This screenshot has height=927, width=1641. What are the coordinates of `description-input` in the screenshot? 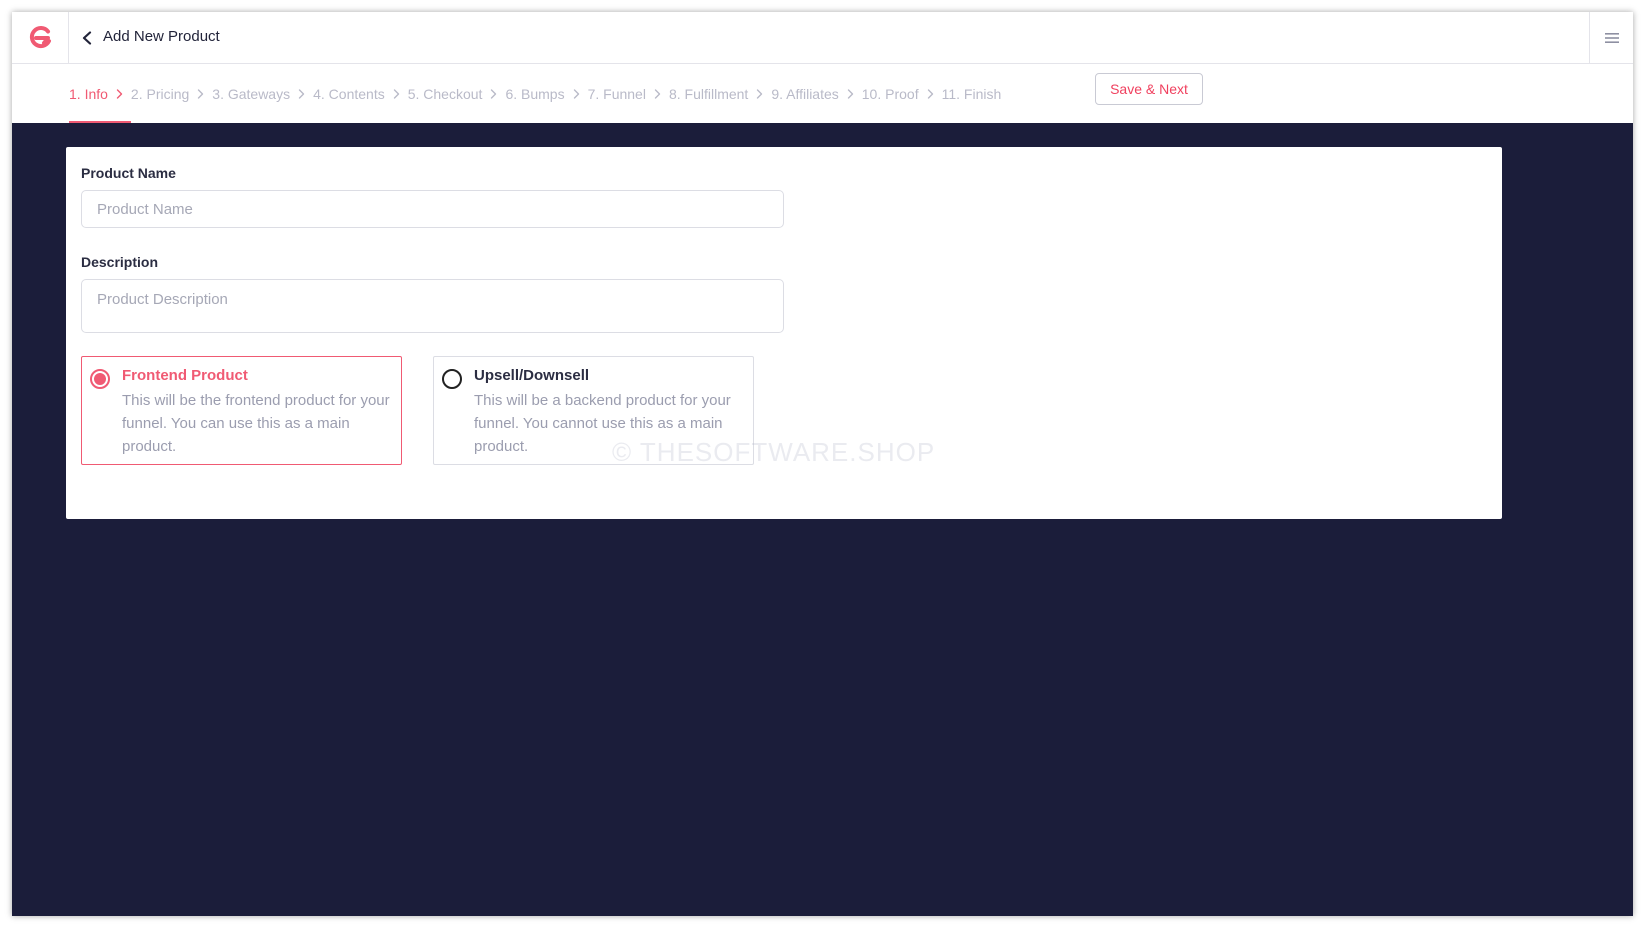 It's located at (432, 306).